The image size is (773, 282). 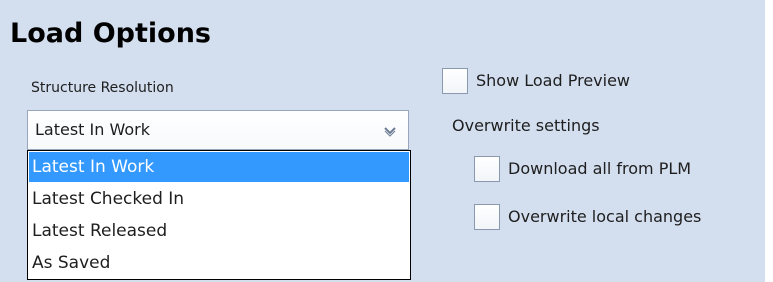 I want to click on panel-title: Load Options, so click(x=110, y=33).